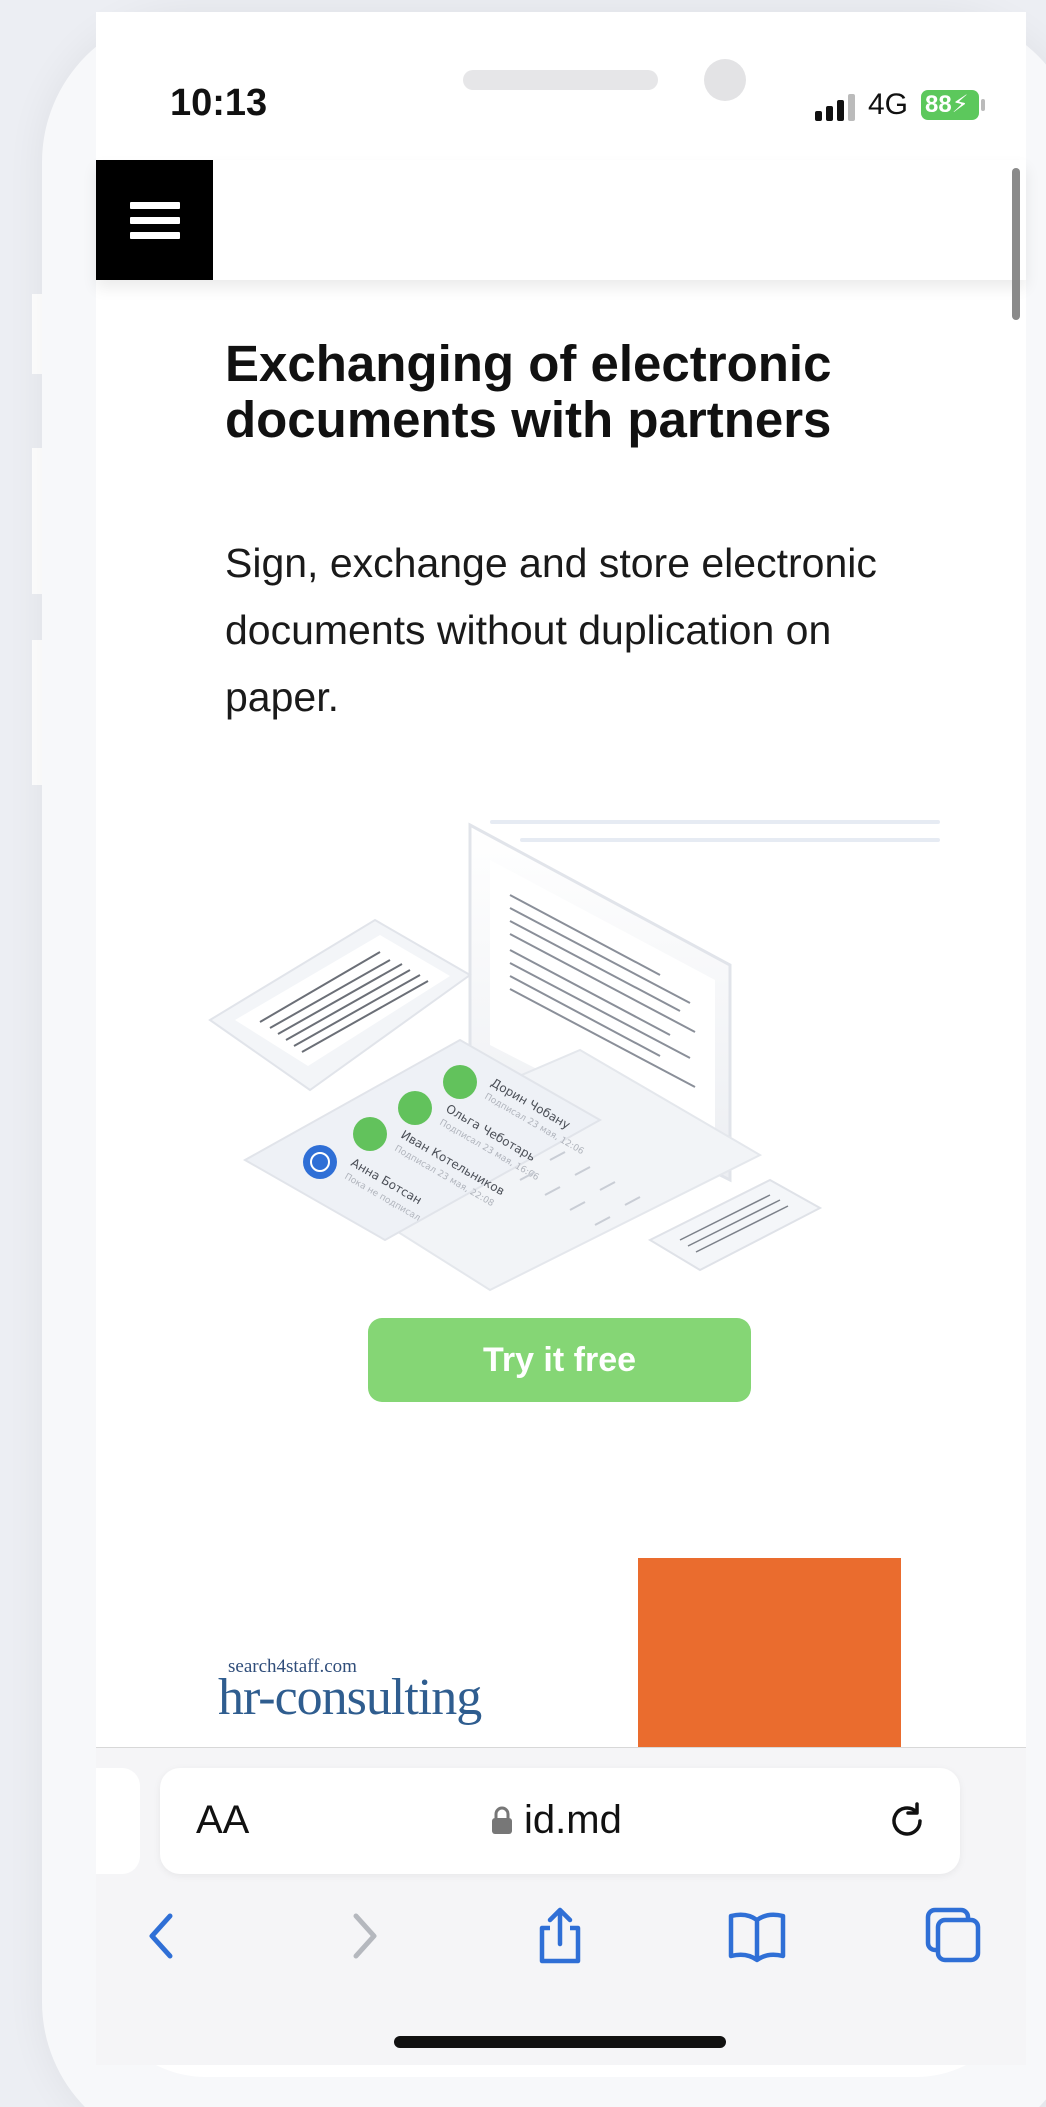 This screenshot has height=2107, width=1046. What do you see at coordinates (219, 103) in the screenshot?
I see `status-time: 10:13` at bounding box center [219, 103].